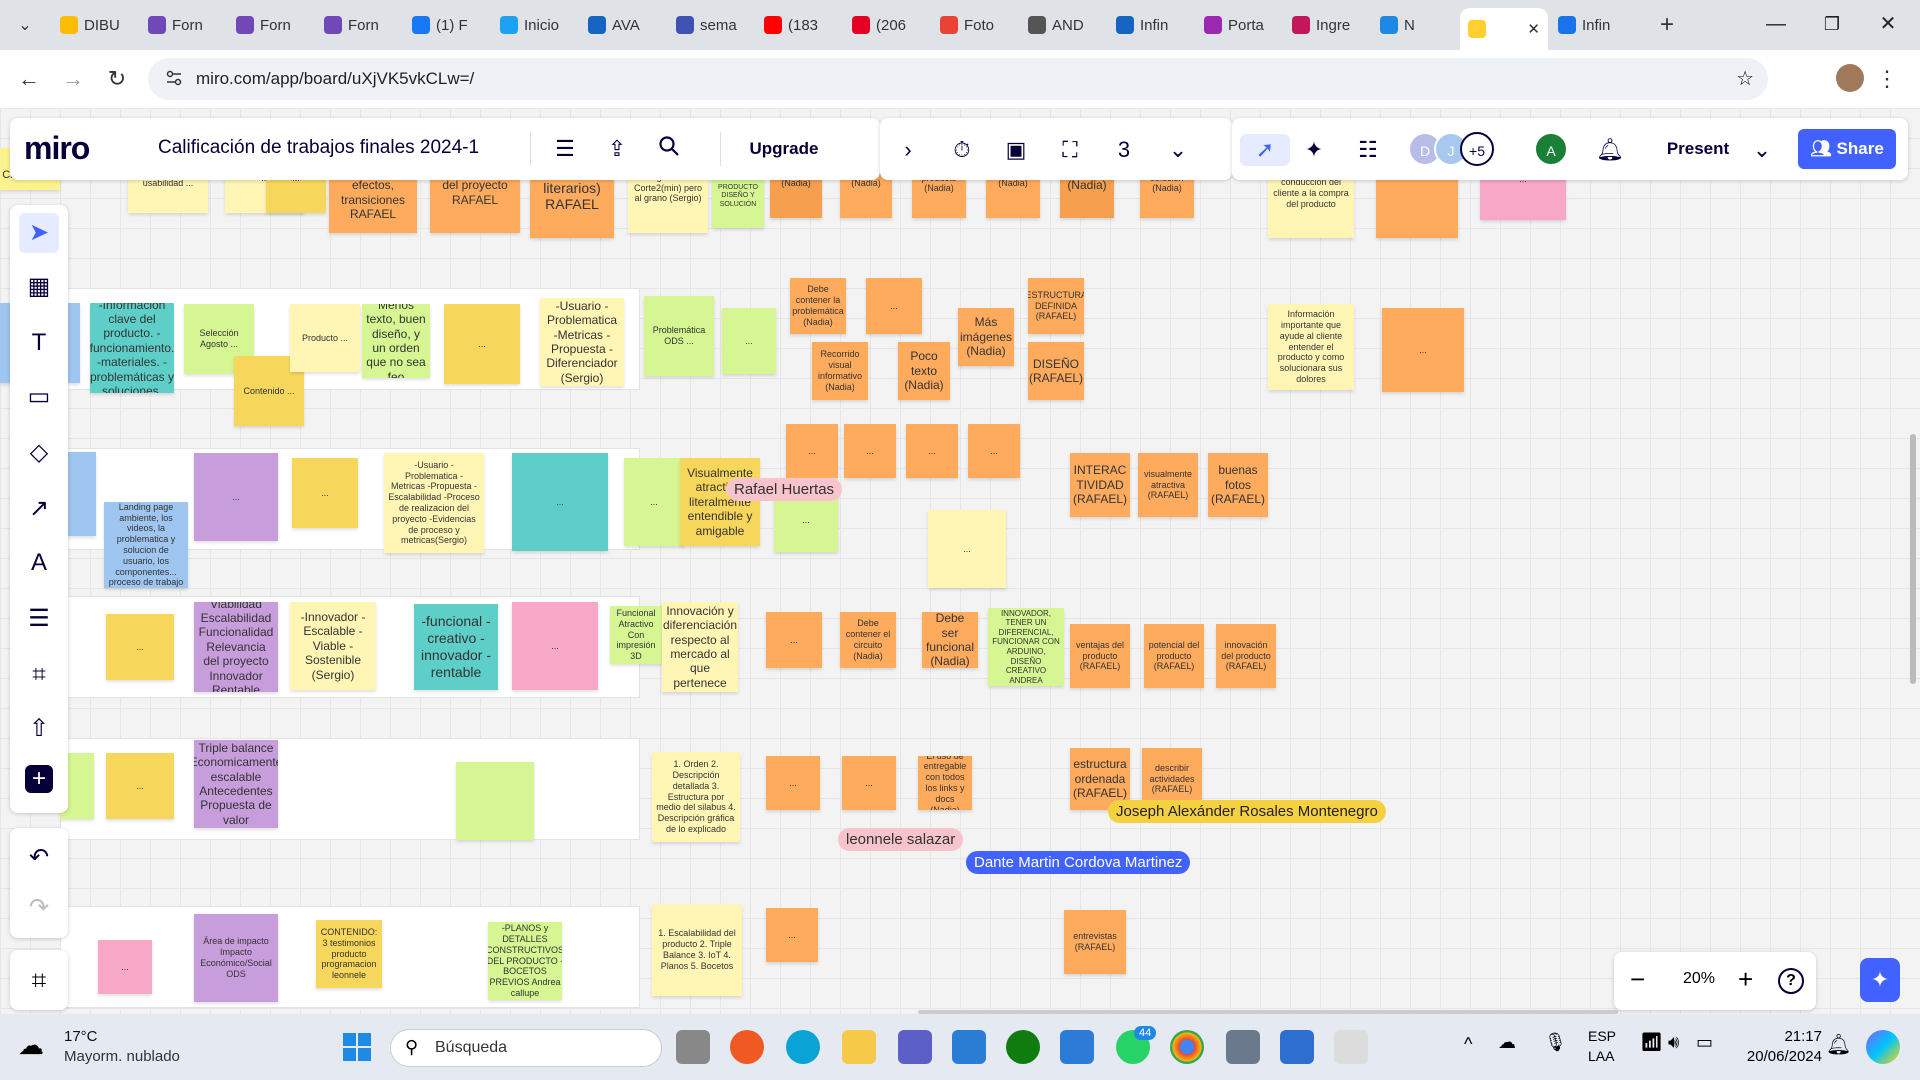 The width and height of the screenshot is (1920, 1080). What do you see at coordinates (1327, 25) in the screenshot?
I see `browser-tab: Ingre` at bounding box center [1327, 25].